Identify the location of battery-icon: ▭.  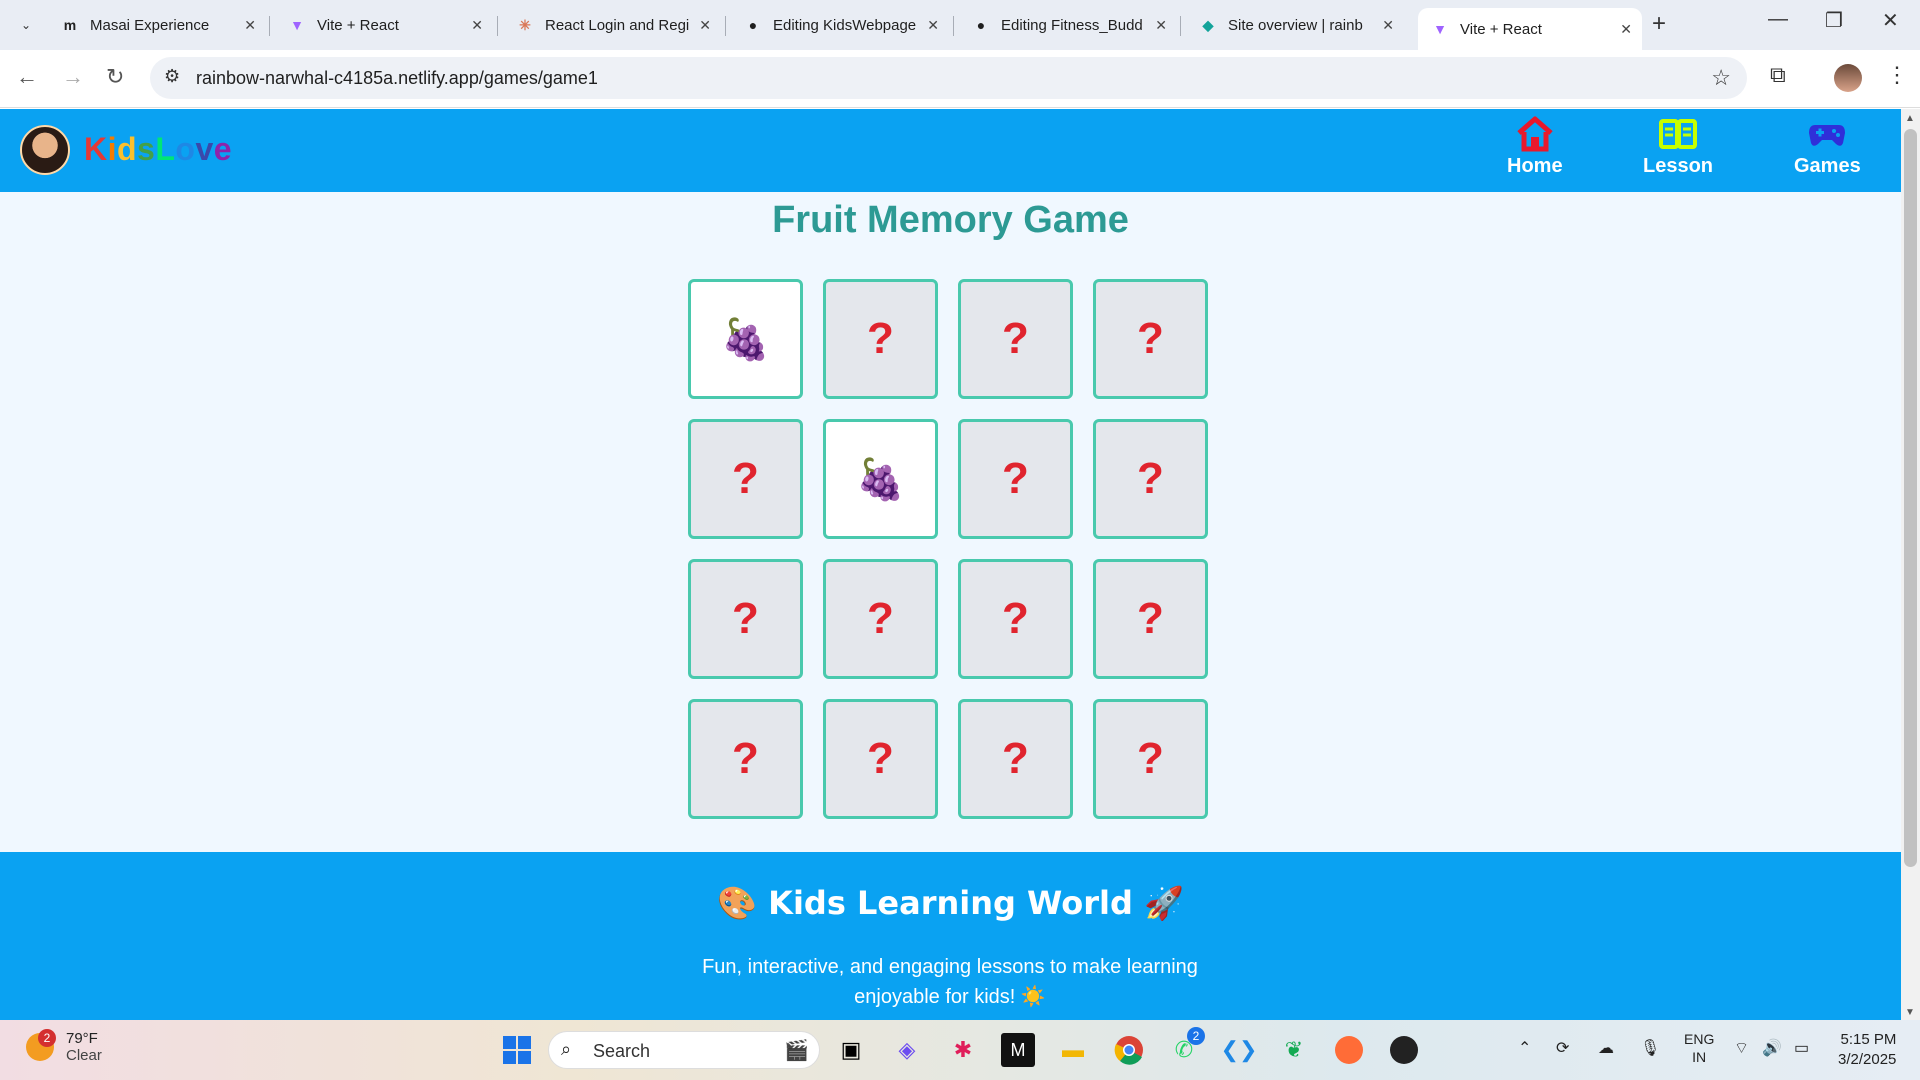
(1801, 1048).